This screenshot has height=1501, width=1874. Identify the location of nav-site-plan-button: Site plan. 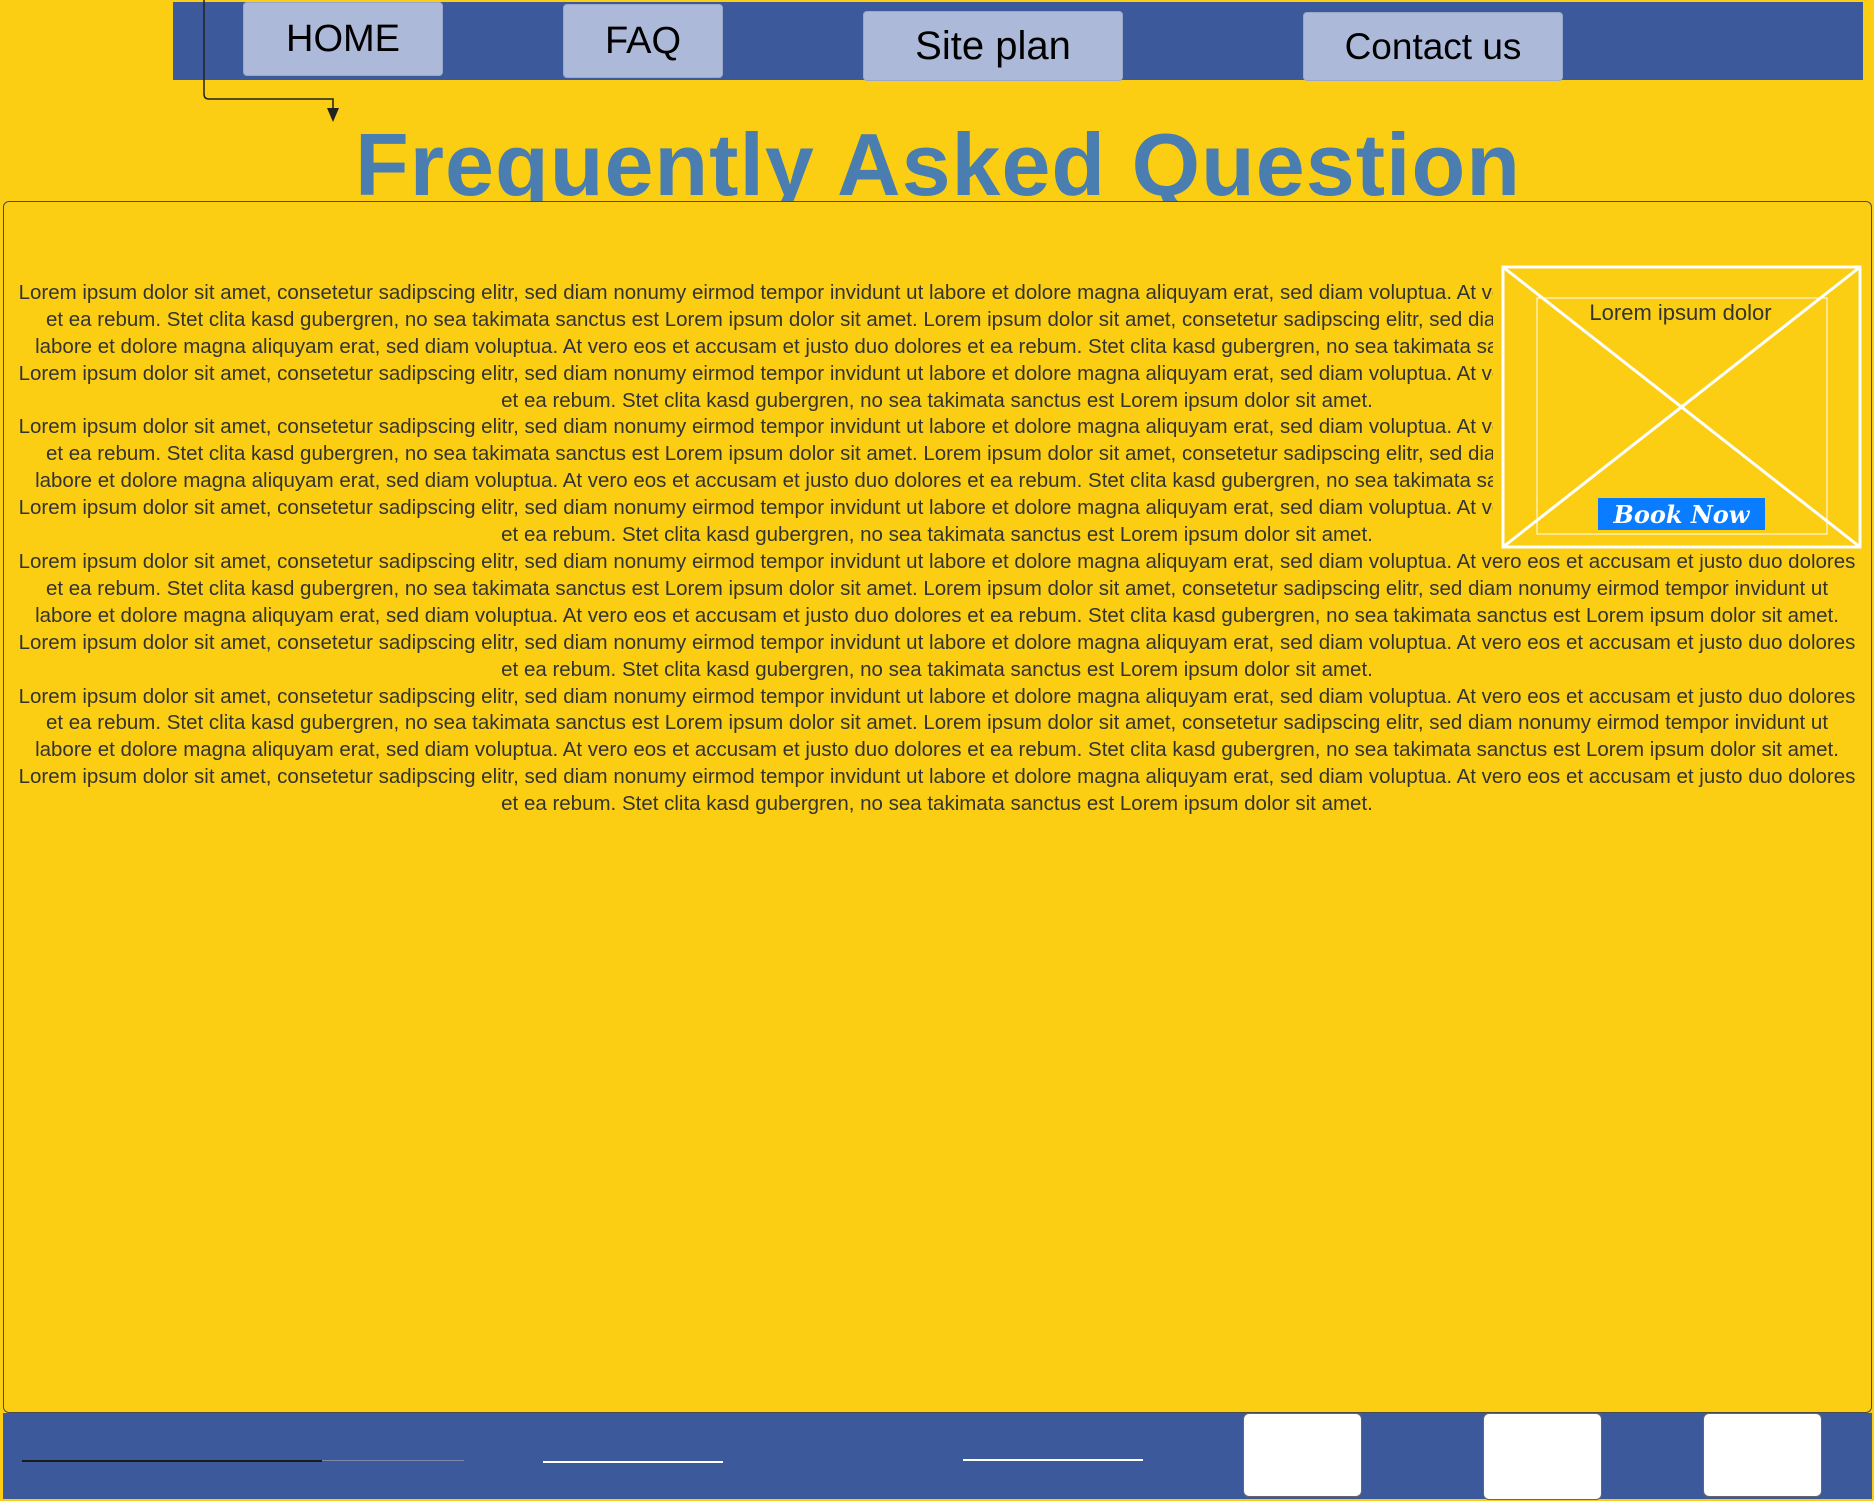
(993, 46).